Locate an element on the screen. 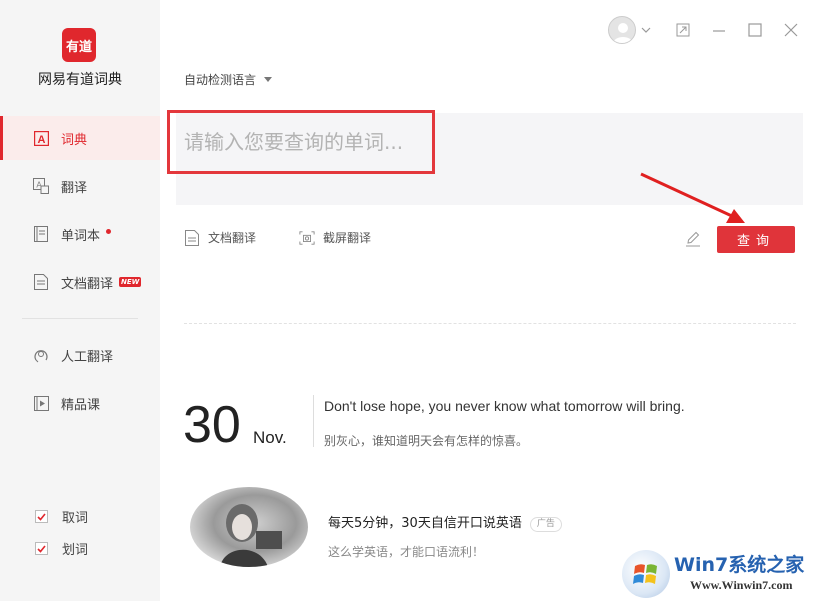 This screenshot has width=821, height=601. screenshot-translate-label: 截屏翻译 is located at coordinates (347, 238).